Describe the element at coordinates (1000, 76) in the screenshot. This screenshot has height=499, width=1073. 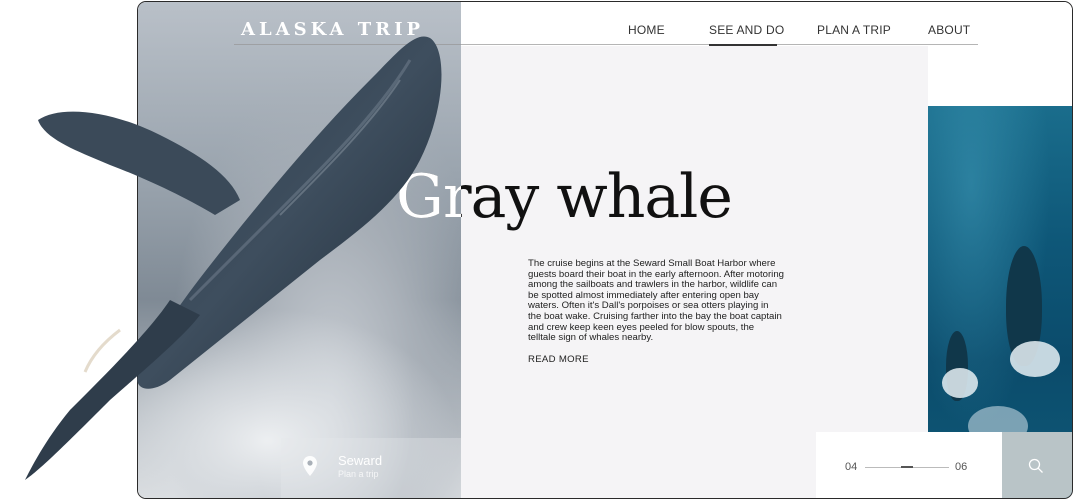
I see `header-corner` at that location.